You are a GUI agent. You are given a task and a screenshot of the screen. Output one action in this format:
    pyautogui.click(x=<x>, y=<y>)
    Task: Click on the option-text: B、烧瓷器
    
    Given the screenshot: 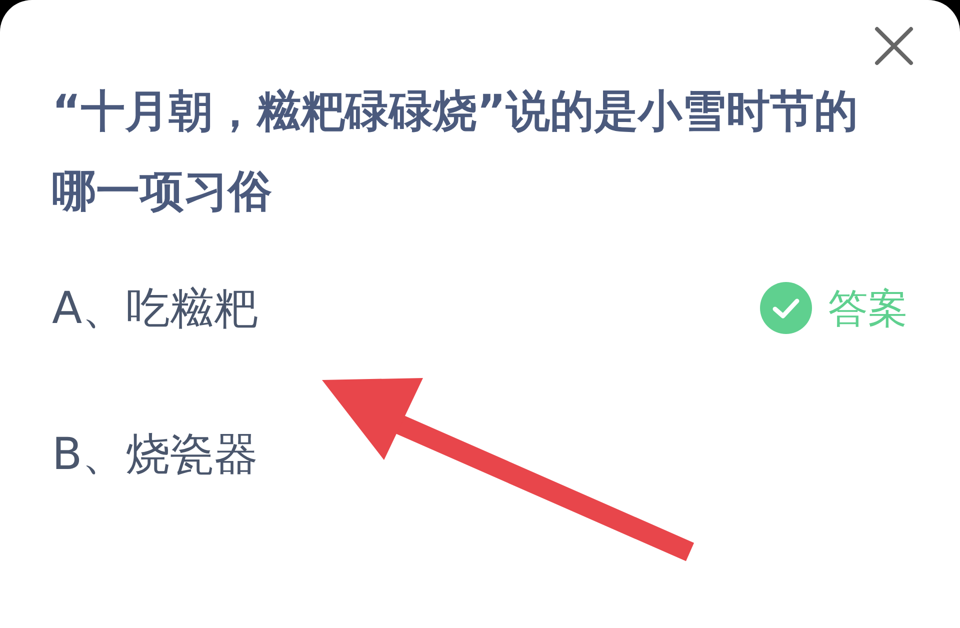 What is the action you would take?
    pyautogui.click(x=155, y=454)
    